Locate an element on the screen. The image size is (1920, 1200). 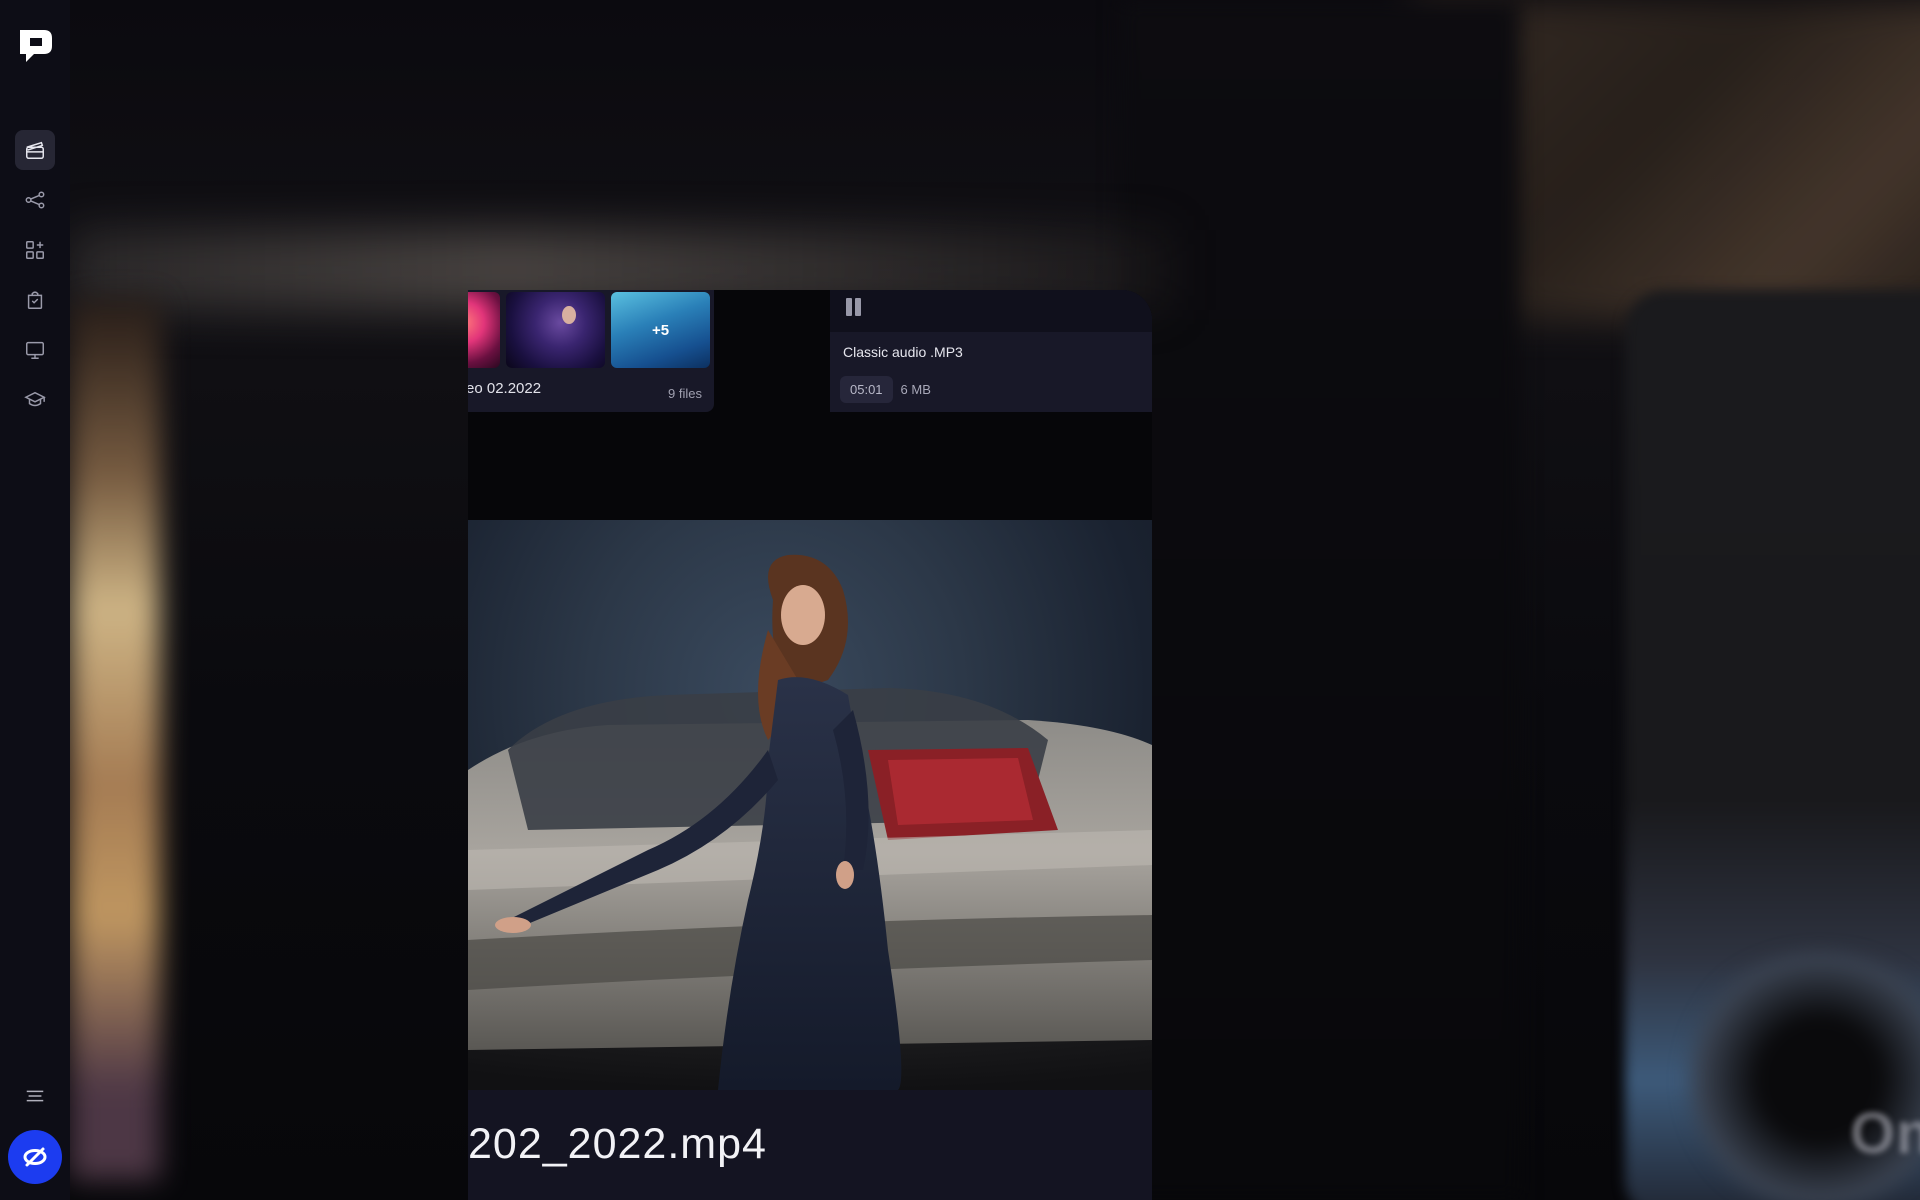
more-count-badge: +5 is located at coordinates (660, 330).